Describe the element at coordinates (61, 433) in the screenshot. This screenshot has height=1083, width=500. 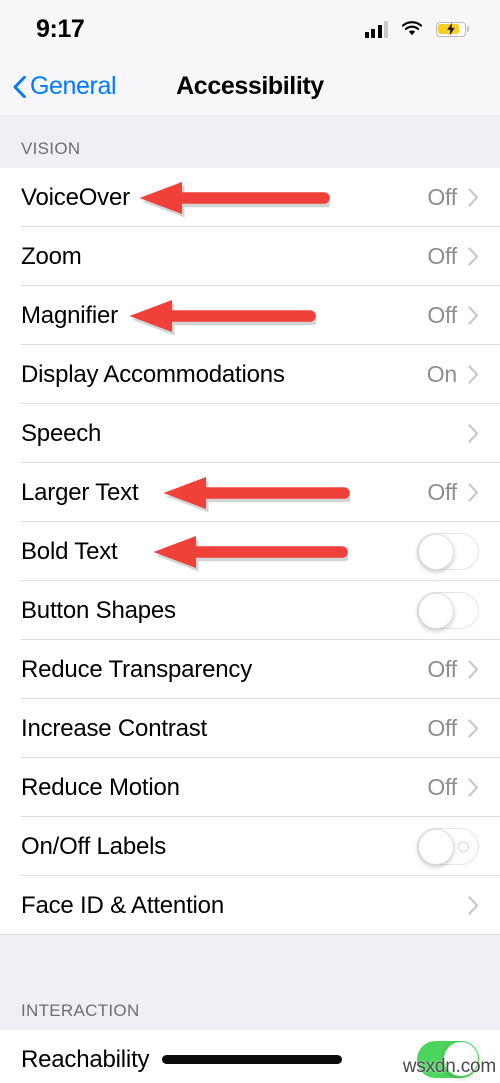
I see `list-item-label: Speech` at that location.